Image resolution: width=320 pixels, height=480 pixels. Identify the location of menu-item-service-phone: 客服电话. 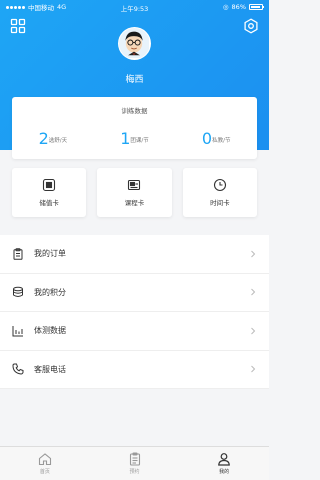
(134, 370).